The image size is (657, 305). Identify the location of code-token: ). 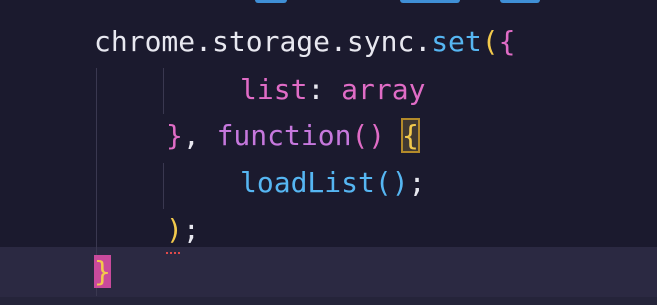
(174, 229).